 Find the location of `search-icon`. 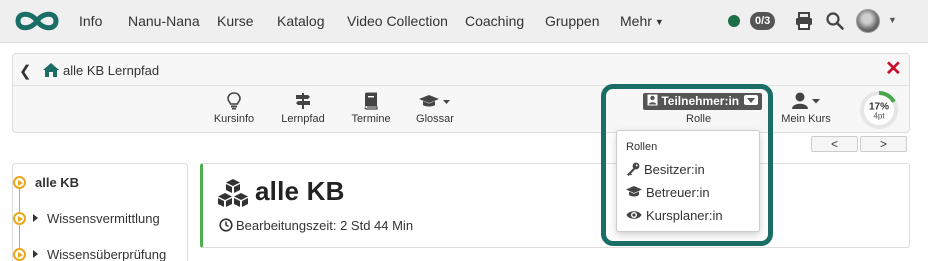

search-icon is located at coordinates (835, 21).